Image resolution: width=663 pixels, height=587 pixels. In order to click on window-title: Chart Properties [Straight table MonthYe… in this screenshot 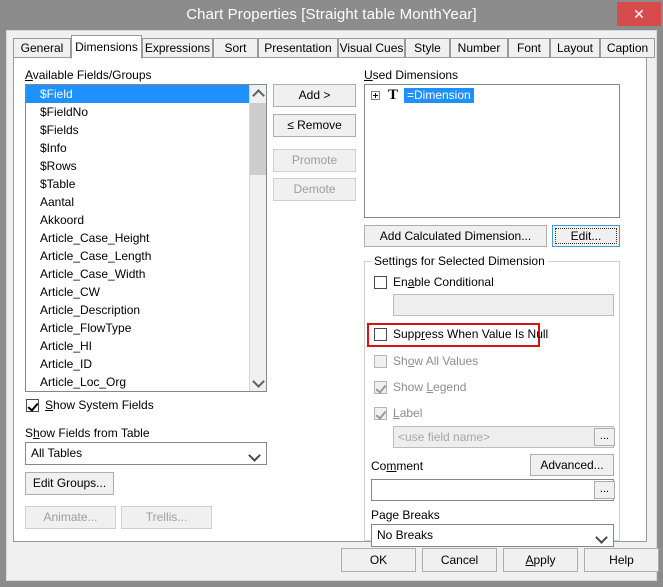, I will do `click(331, 14)`.